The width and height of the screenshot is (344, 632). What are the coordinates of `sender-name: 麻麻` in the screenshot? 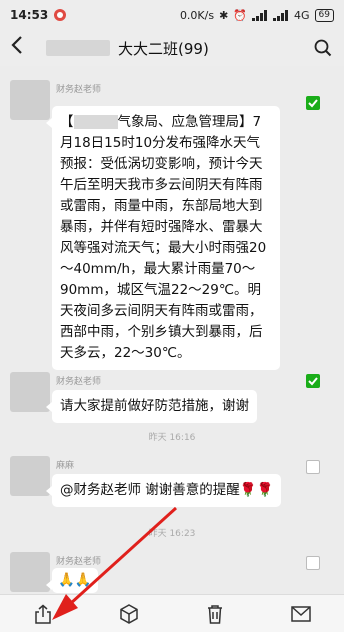 It's located at (65, 466).